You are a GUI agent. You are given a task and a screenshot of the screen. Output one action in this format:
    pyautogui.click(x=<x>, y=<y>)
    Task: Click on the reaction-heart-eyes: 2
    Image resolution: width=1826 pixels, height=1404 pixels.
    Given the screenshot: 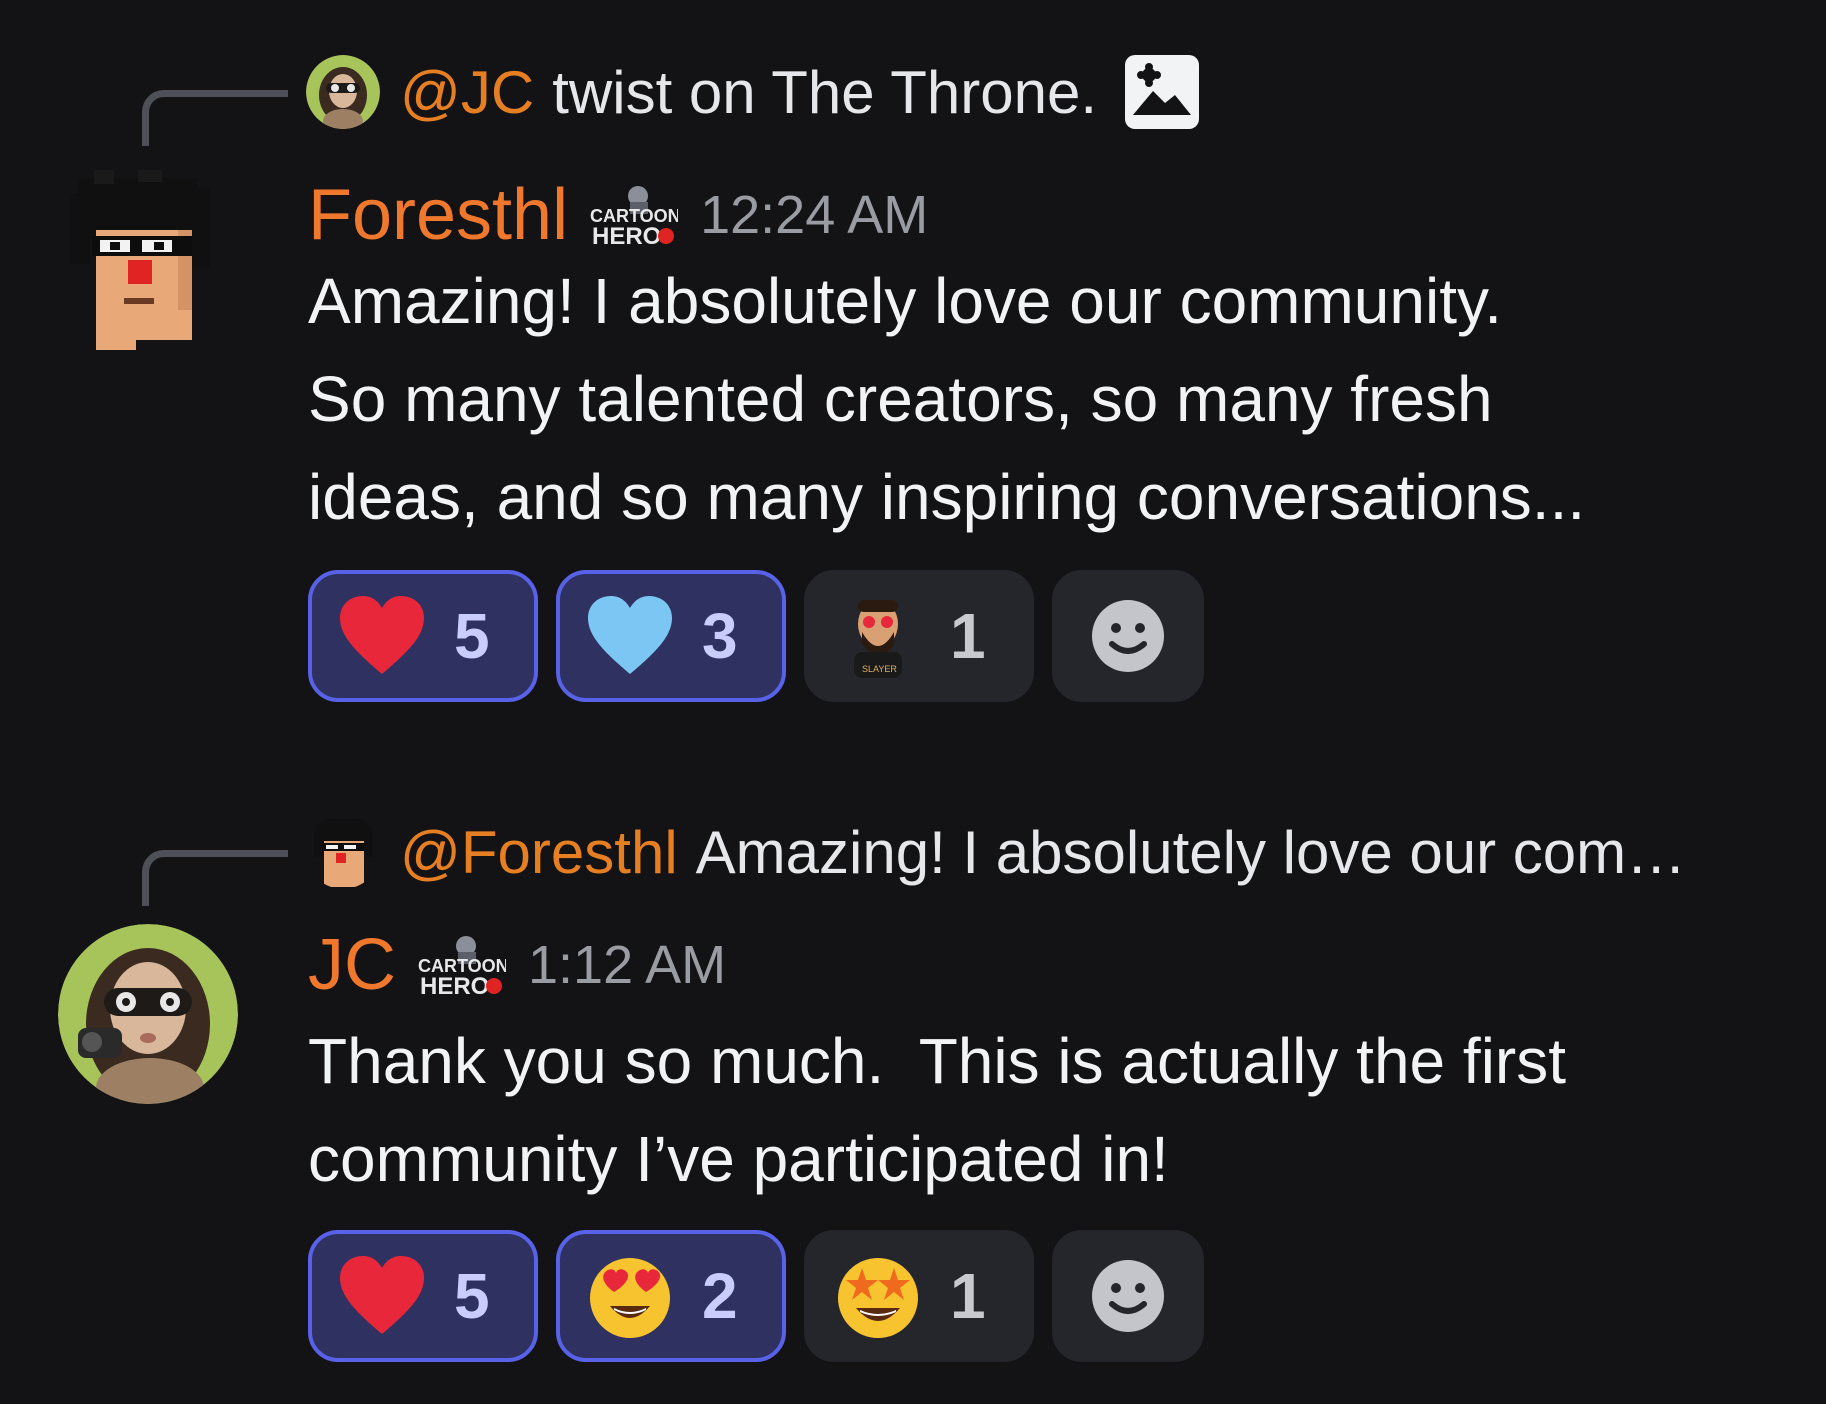 What is the action you would take?
    pyautogui.click(x=671, y=1296)
    